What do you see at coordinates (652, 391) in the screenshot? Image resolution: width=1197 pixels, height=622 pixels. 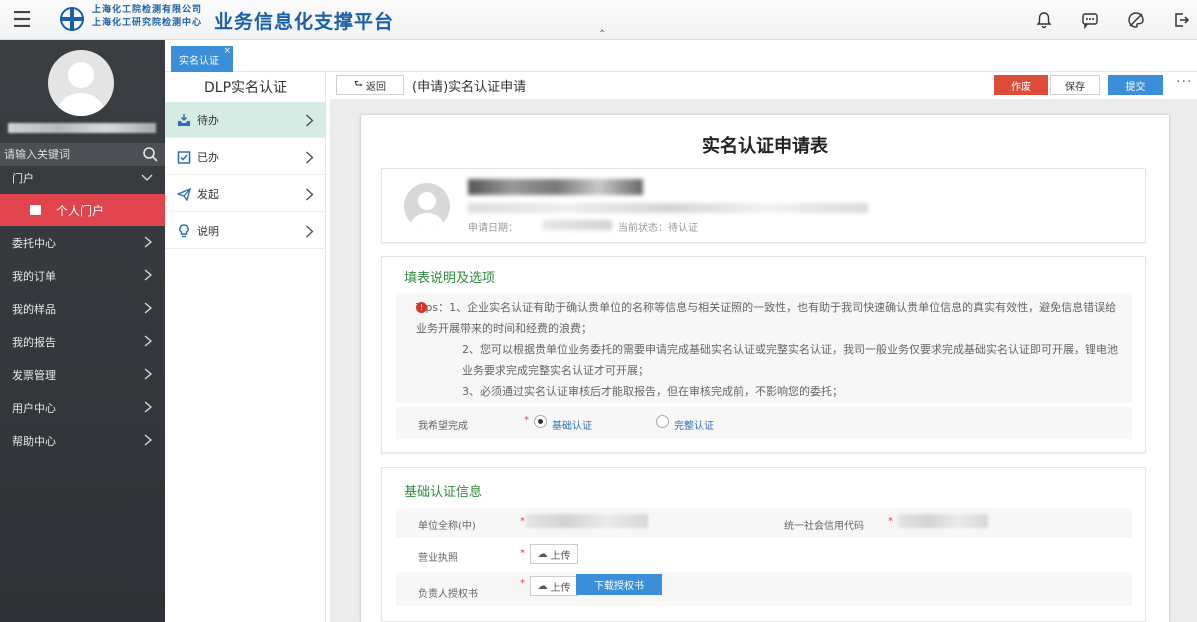 I see `tip-3: 3、必须通过实名认证审核后才能取报告，但在审核完成前，不影响您的委托；` at bounding box center [652, 391].